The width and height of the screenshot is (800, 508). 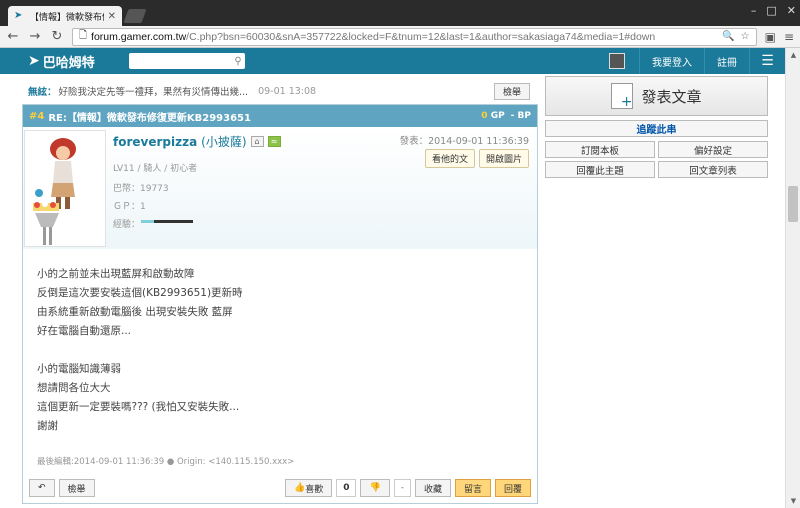 I want to click on post-title: RE:【情報】微軟發布修復更新KB2993651, so click(x=149, y=118).